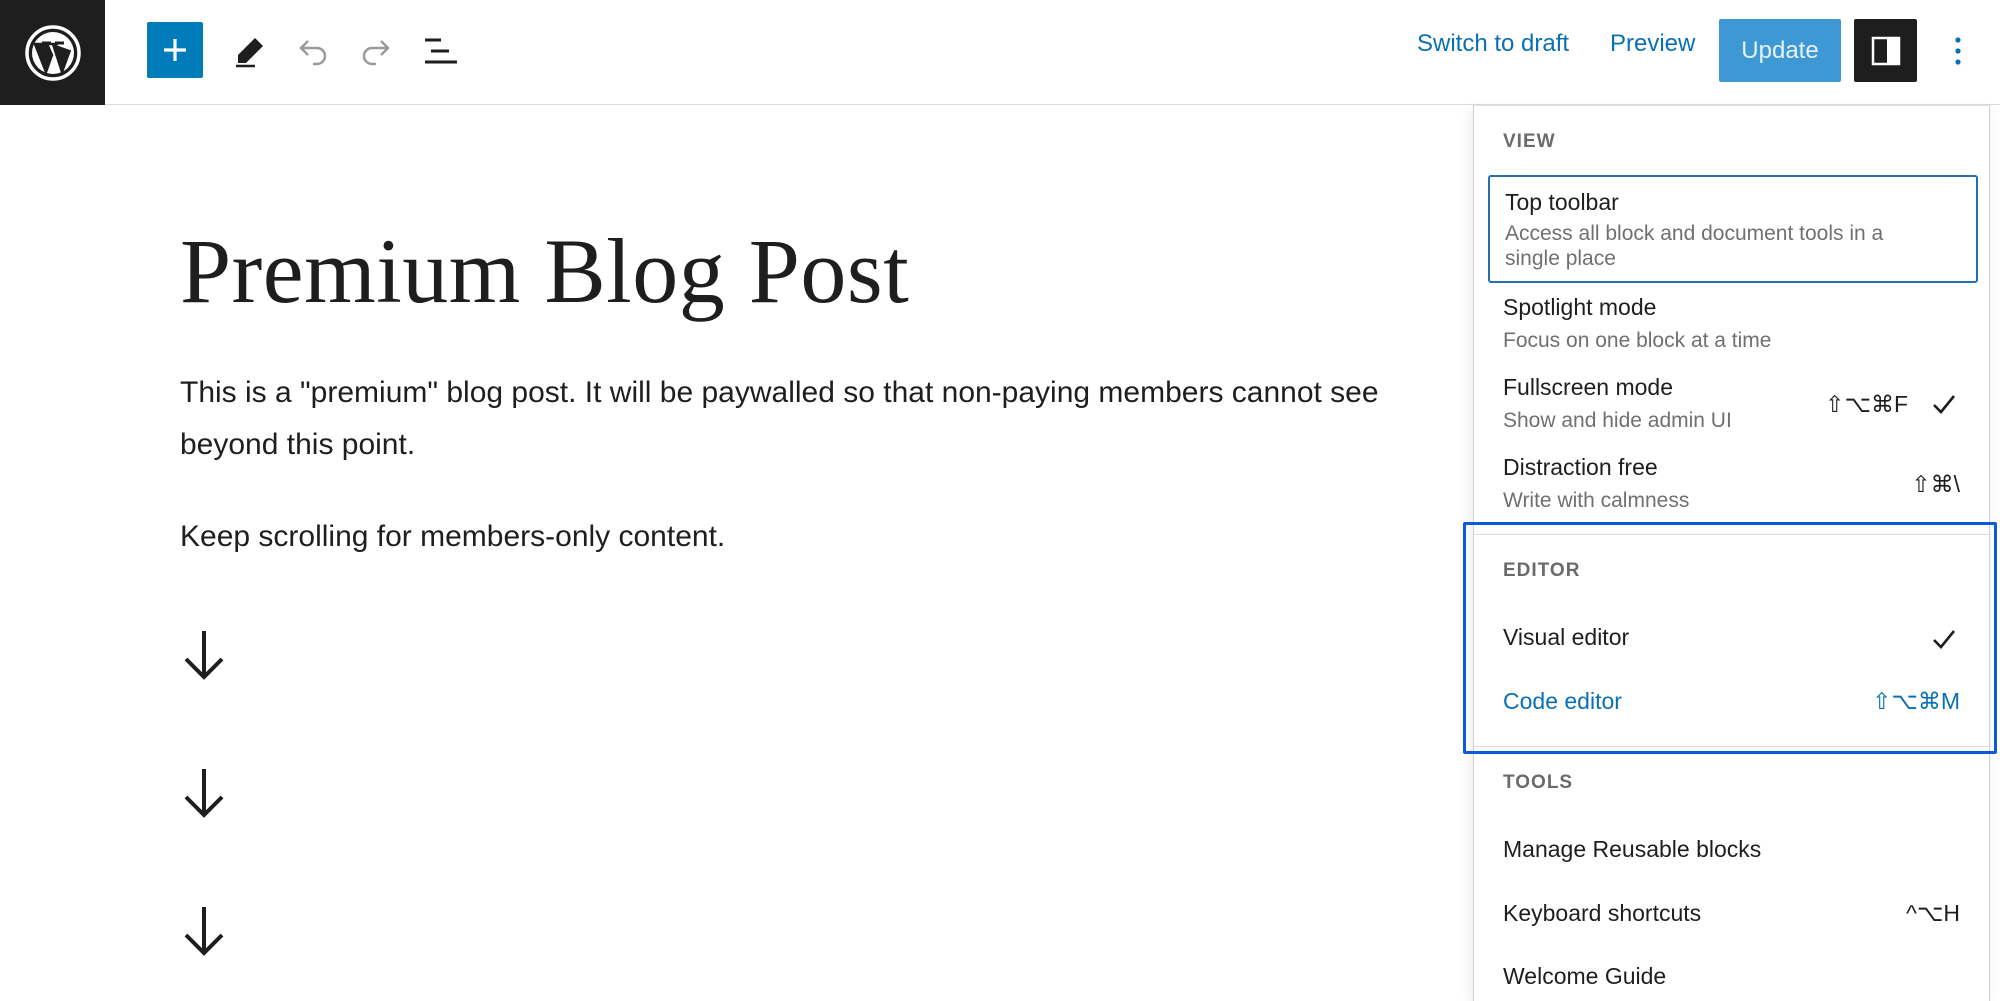 This screenshot has width=2000, height=1001. I want to click on settings-toggle-button, so click(1885, 50).